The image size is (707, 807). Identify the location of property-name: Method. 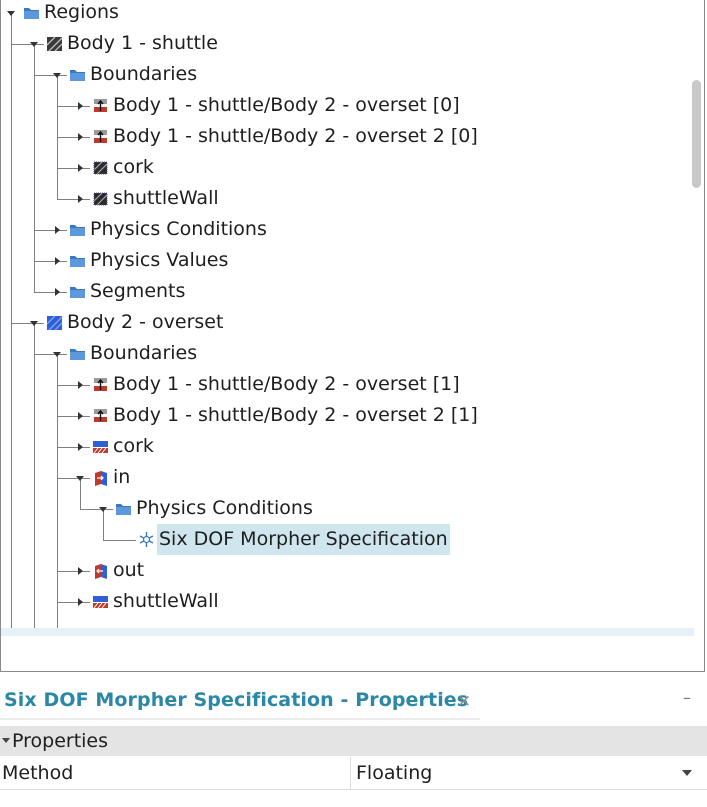
(38, 773).